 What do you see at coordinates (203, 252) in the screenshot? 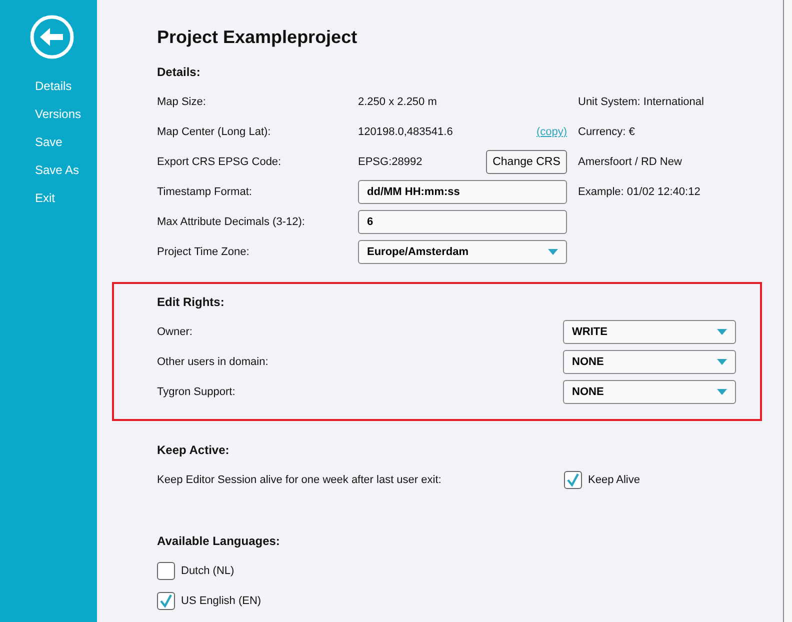
I see `field-label: Project Time Zone:` at bounding box center [203, 252].